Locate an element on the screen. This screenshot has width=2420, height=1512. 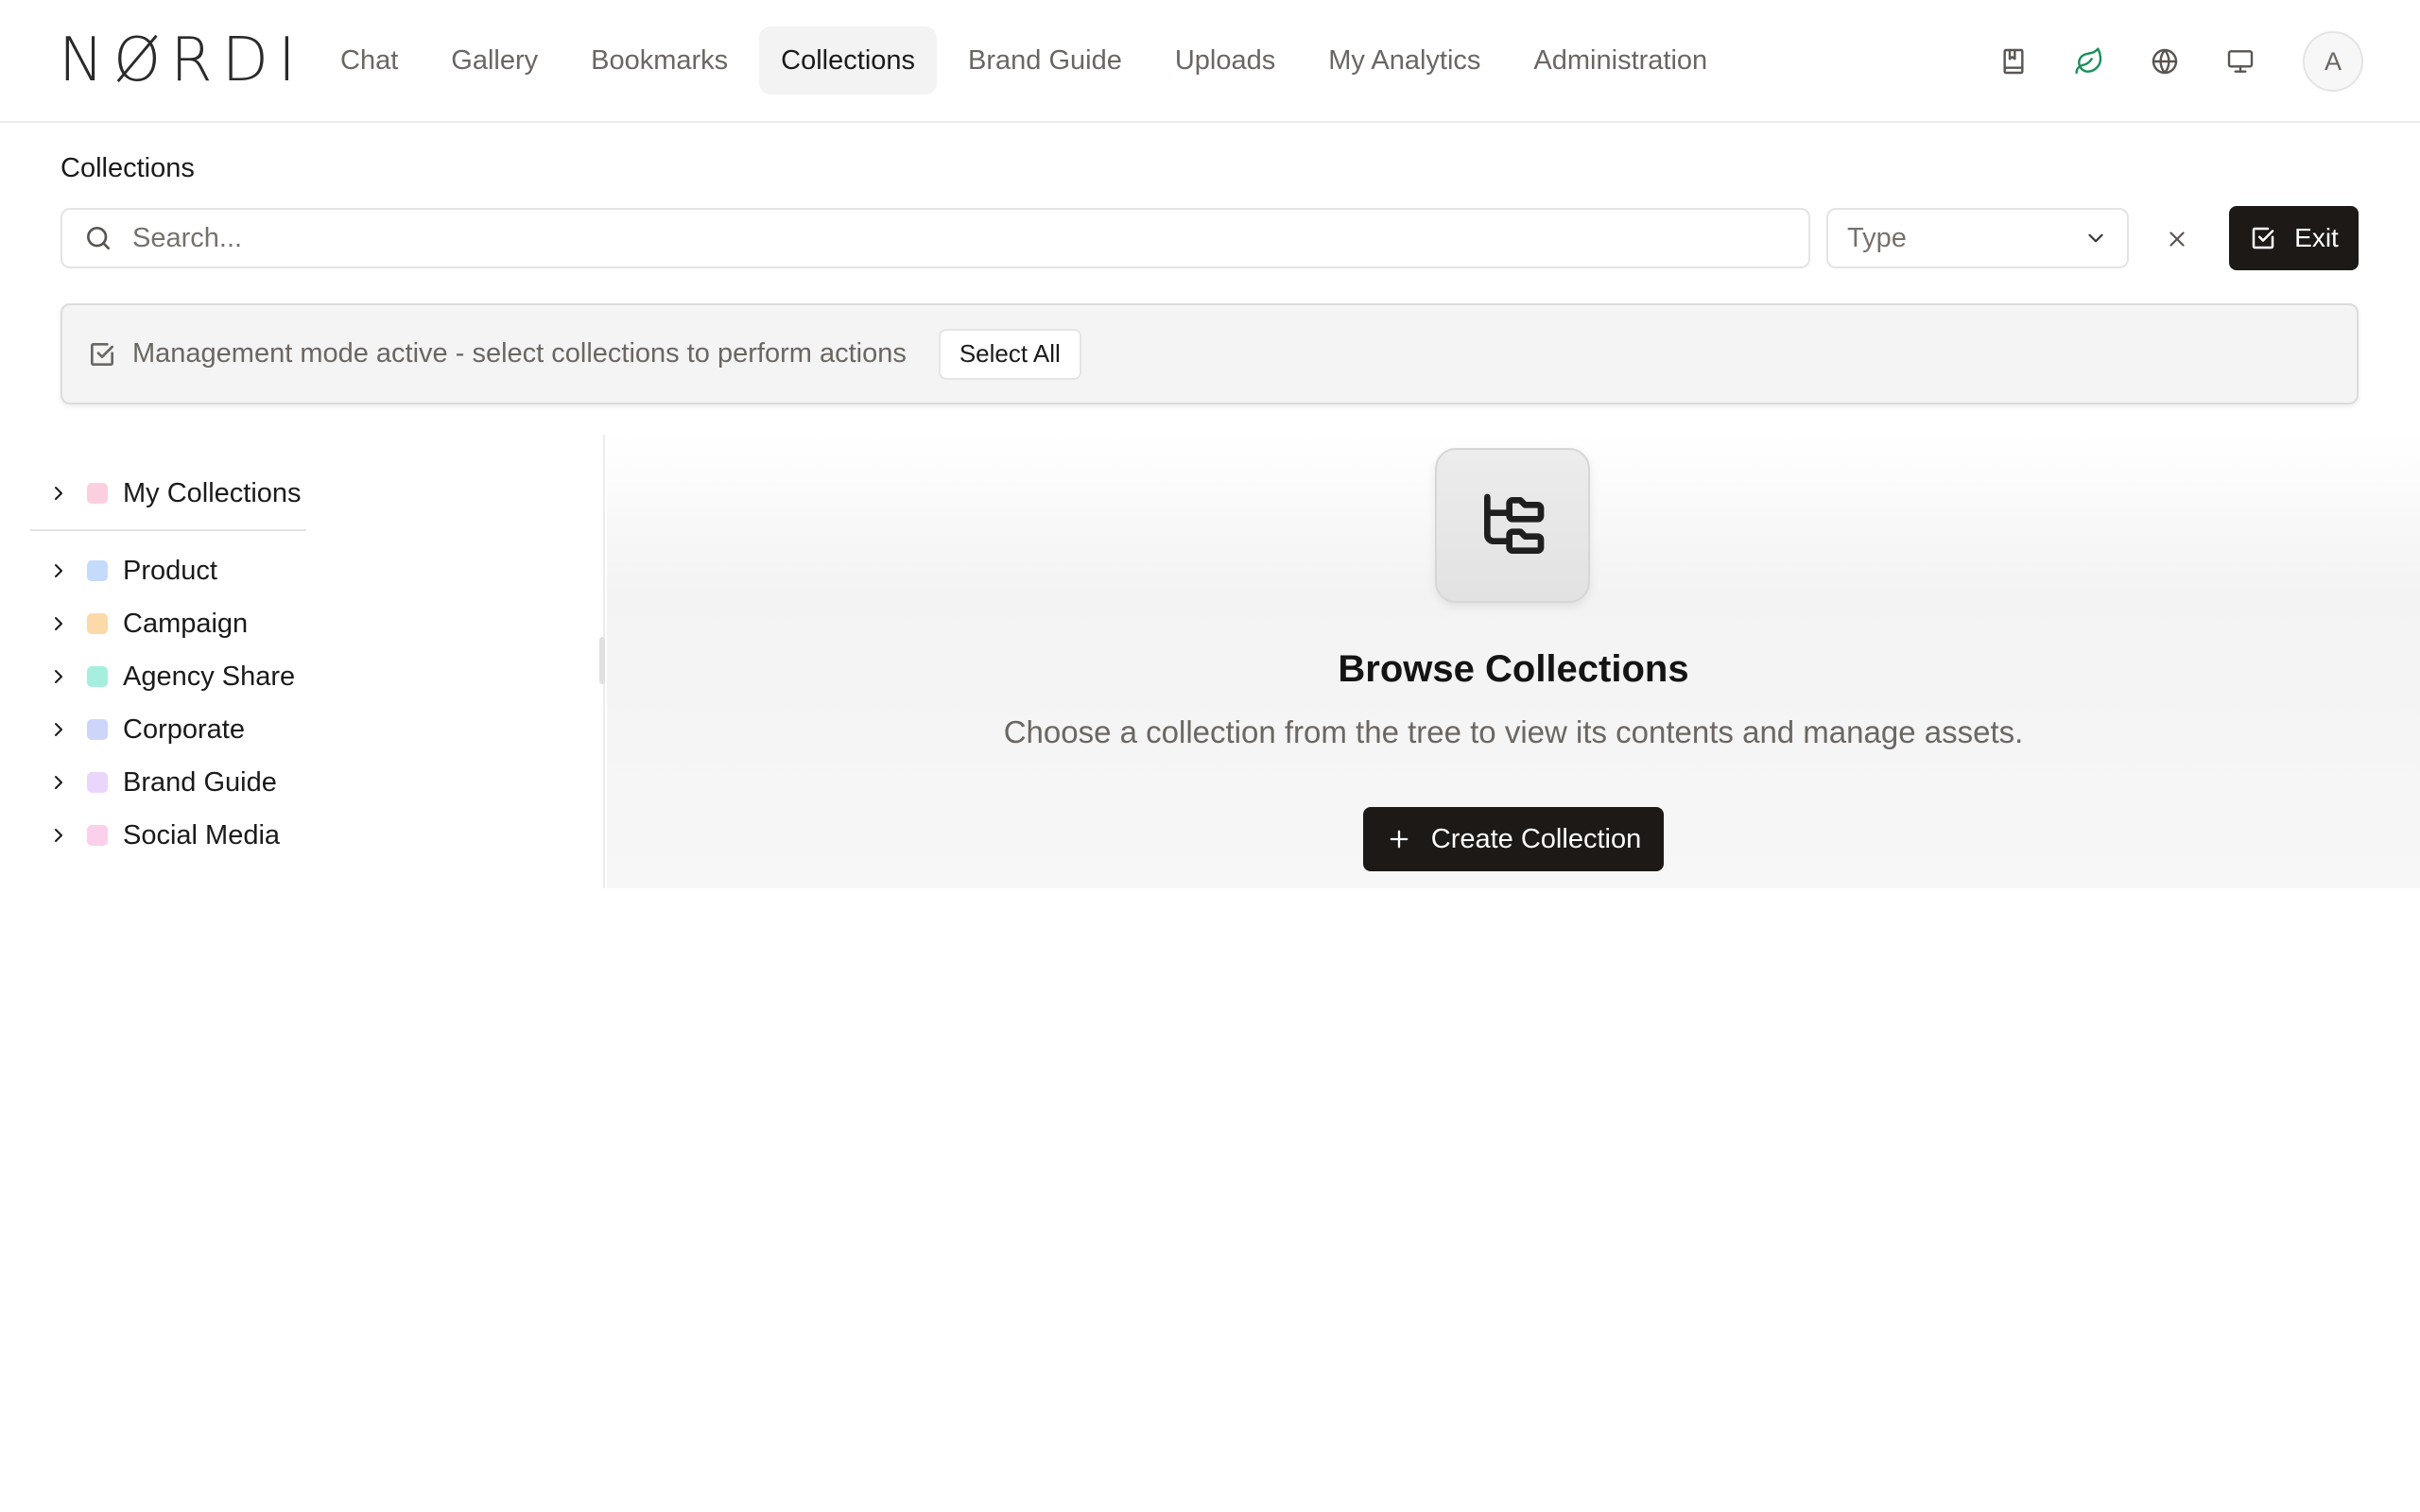
sidebar-resize-handle is located at coordinates (602, 660).